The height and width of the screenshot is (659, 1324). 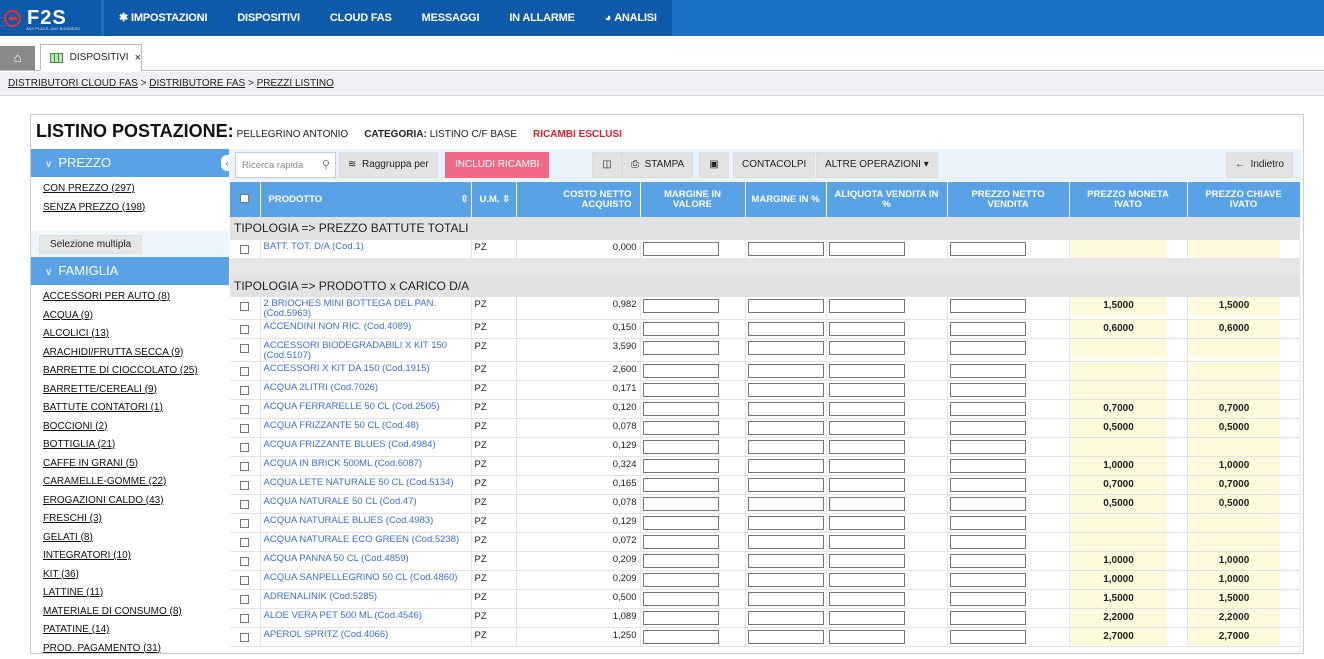 I want to click on price-moneta-value: 0,5000, so click(x=1118, y=427).